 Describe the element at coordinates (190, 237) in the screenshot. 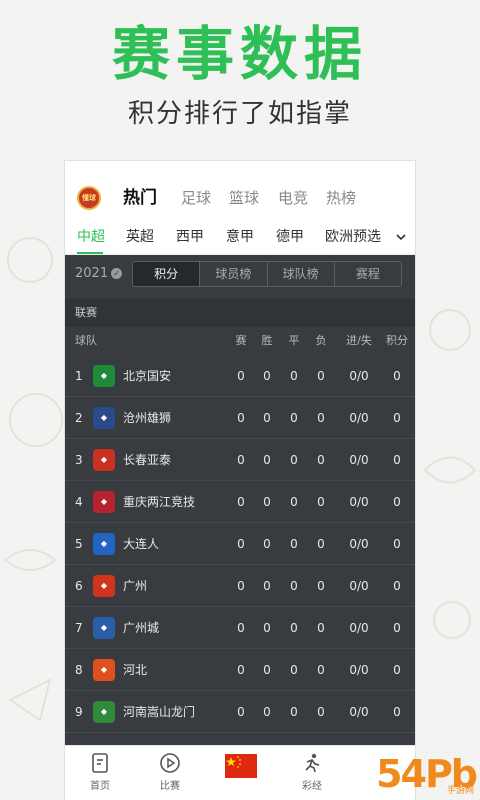

I see `league-tab-laliga: 西甲` at that location.